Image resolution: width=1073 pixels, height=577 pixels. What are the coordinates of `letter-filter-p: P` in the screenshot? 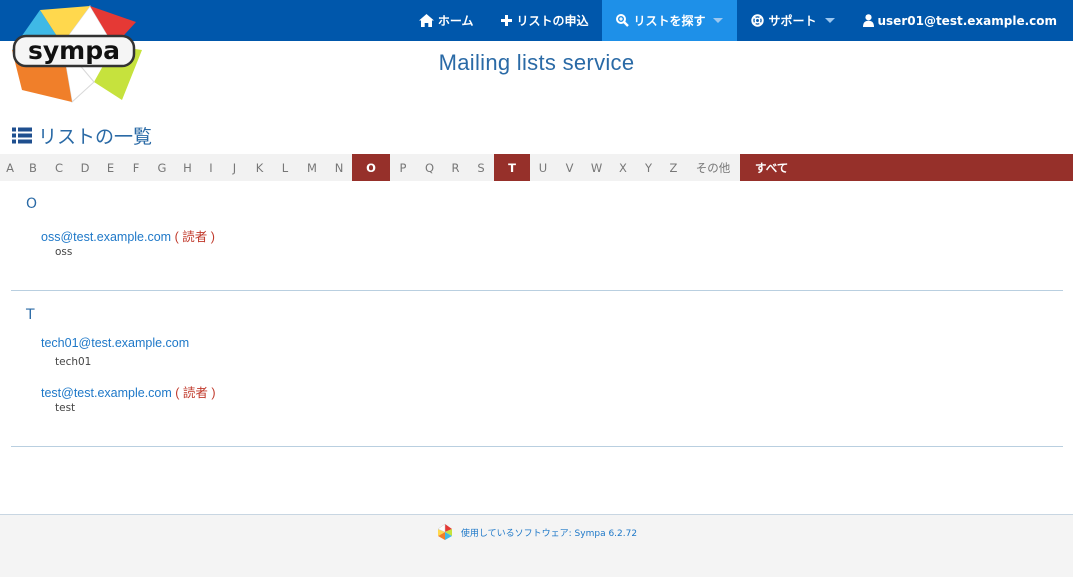 It's located at (403, 167).